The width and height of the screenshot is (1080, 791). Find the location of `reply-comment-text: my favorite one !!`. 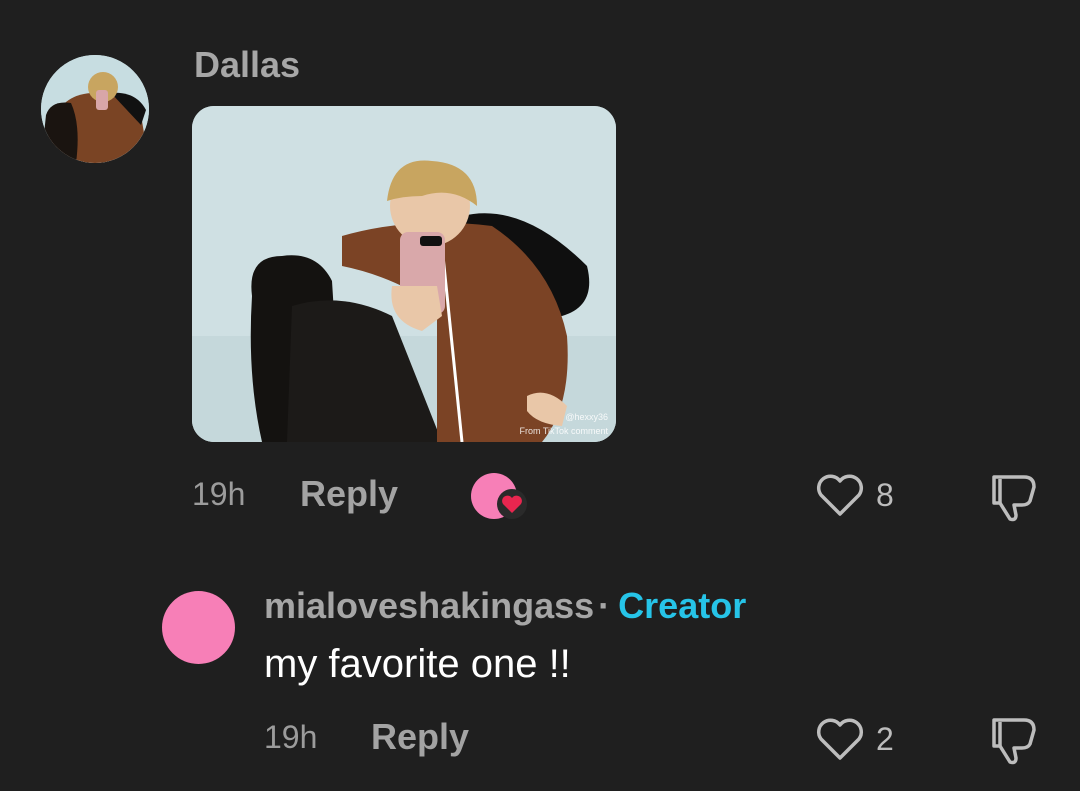

reply-comment-text: my favorite one !! is located at coordinates (417, 664).